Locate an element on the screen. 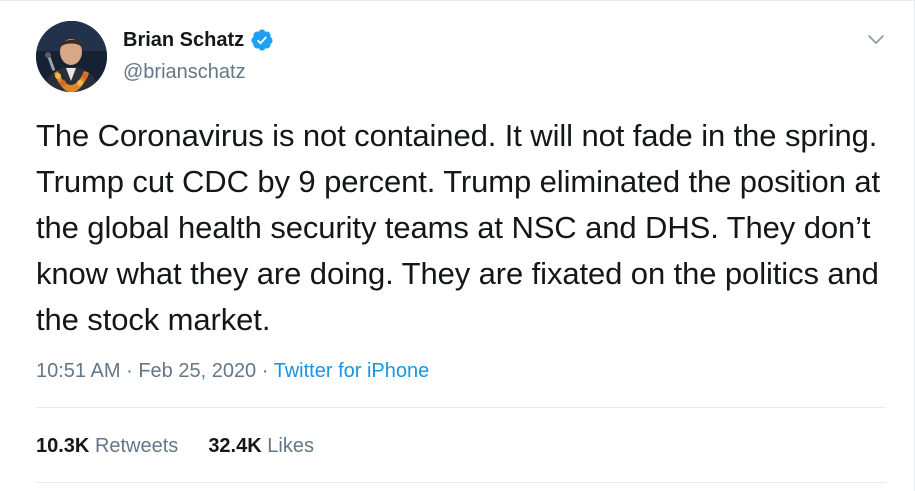 The height and width of the screenshot is (491, 915). author-handle: @brianschatz is located at coordinates (184, 72).